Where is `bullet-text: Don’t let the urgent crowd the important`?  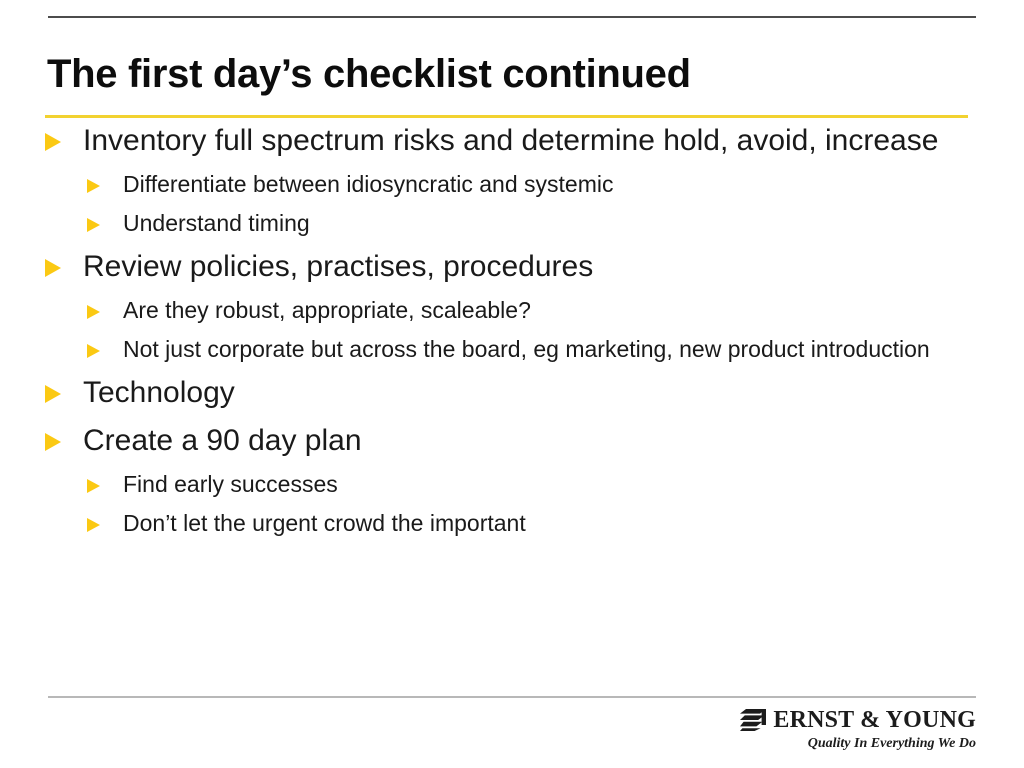
bullet-text: Don’t let the urgent crowd the important is located at coordinates (324, 523).